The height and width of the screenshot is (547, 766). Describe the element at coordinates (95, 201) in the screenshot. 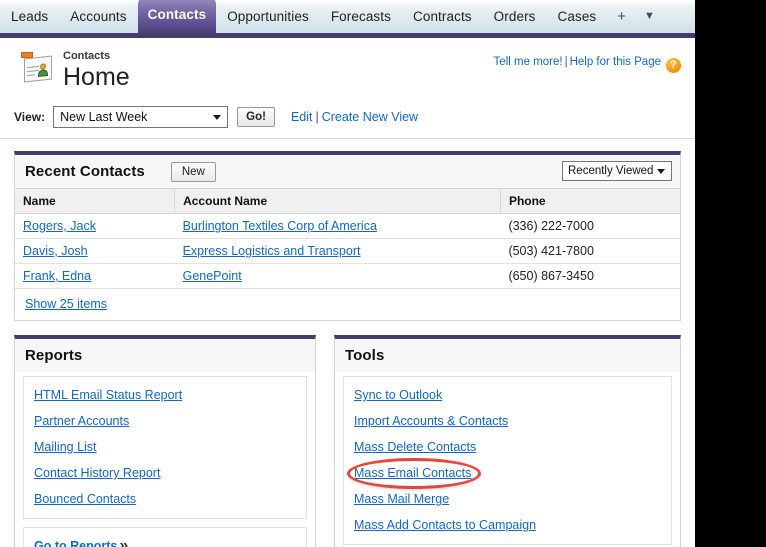

I see `column-header-name: Name` at that location.